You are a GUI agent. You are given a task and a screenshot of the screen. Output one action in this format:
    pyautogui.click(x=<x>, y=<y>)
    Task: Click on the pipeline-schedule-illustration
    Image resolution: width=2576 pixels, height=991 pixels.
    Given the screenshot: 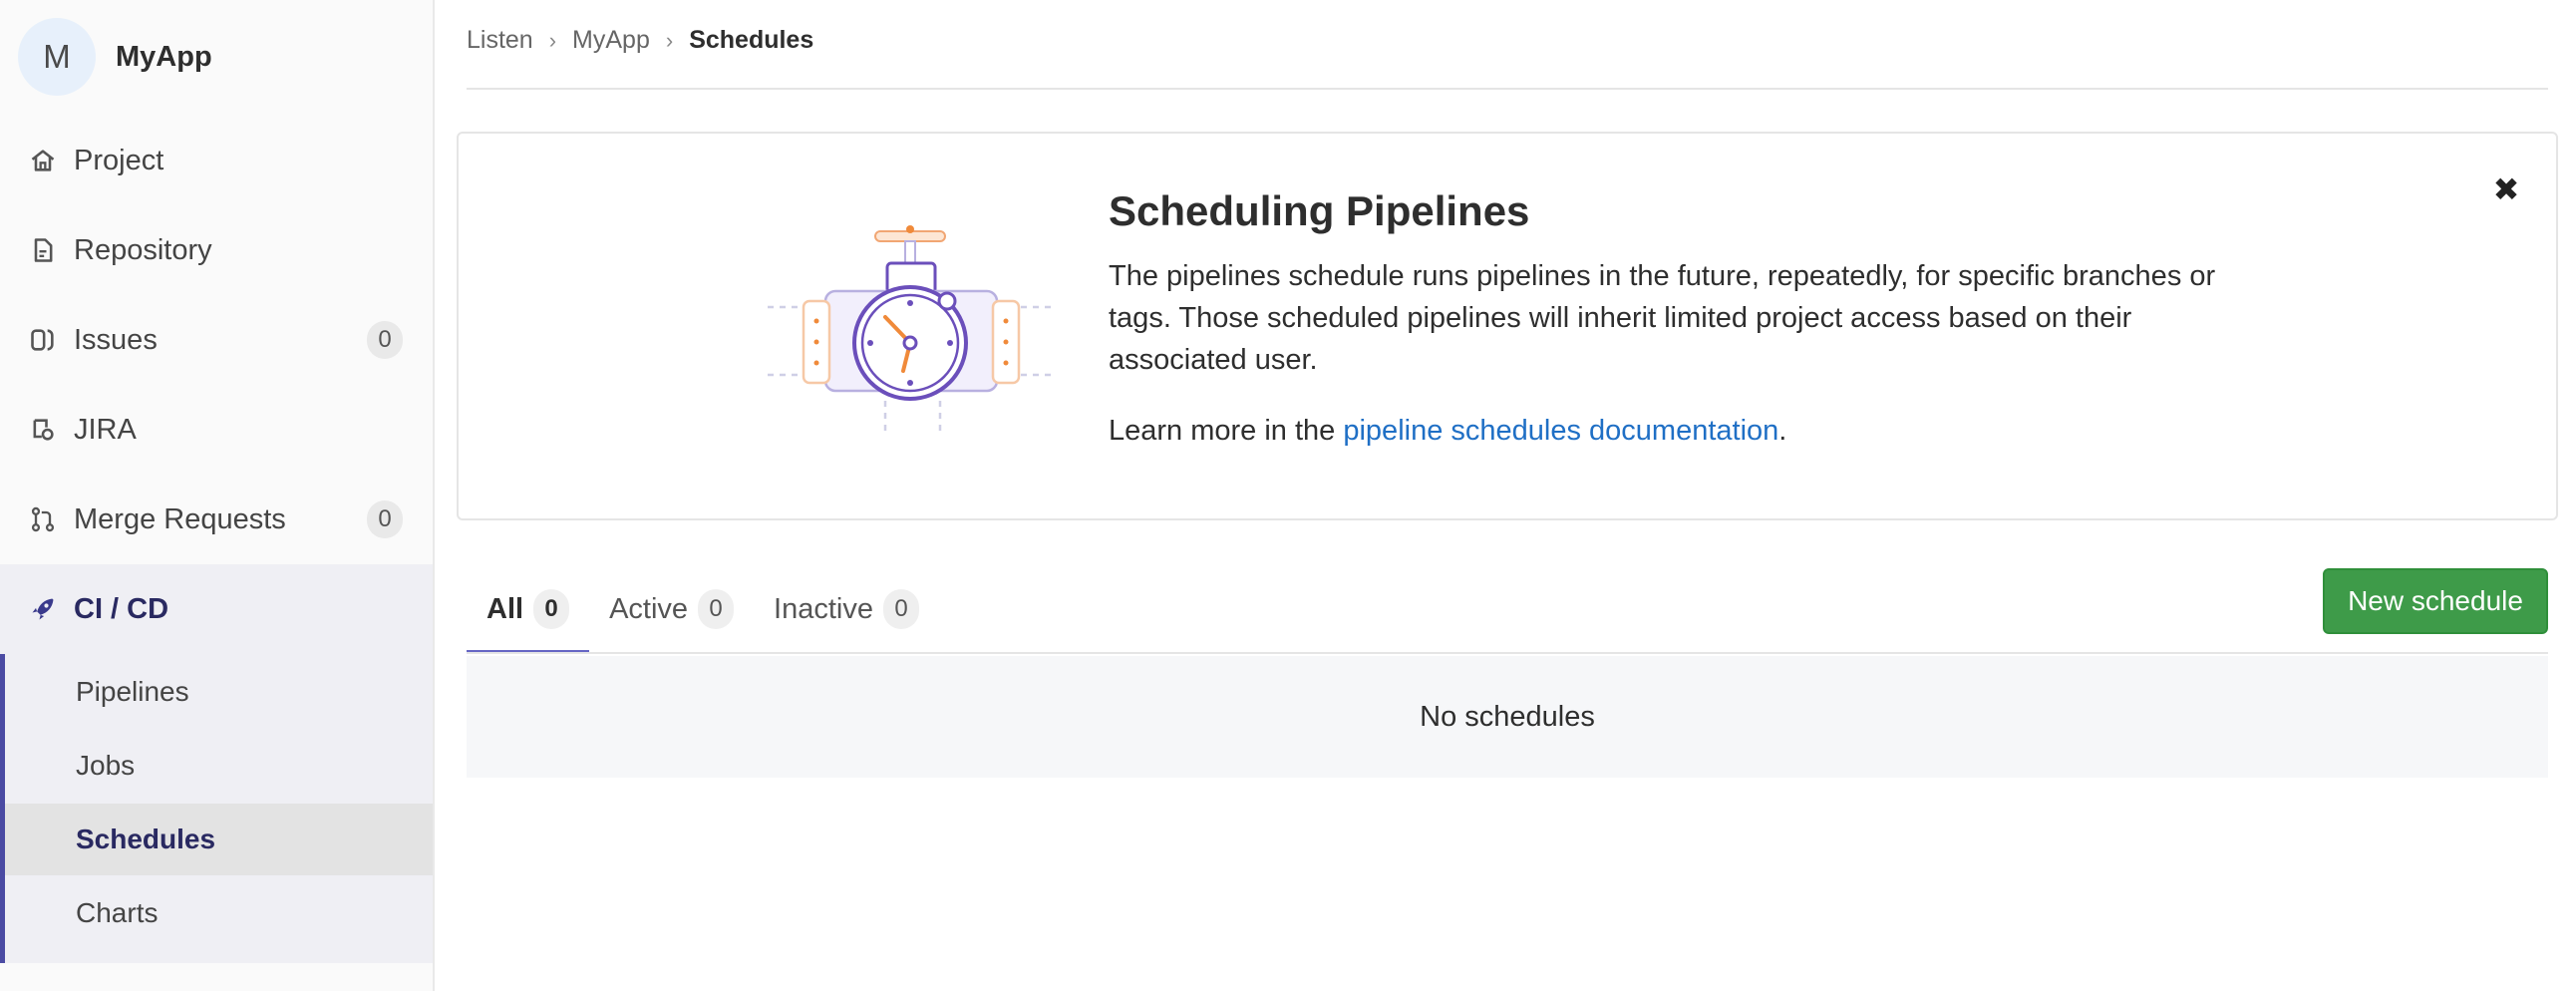 What is the action you would take?
    pyautogui.click(x=910, y=326)
    